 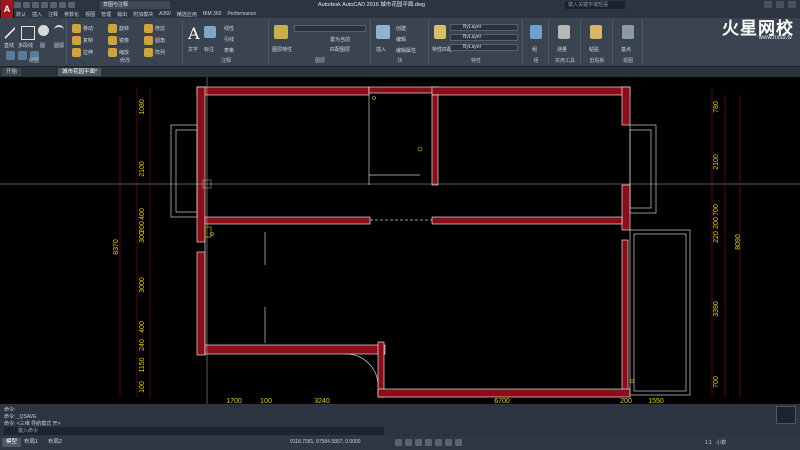 What do you see at coordinates (400, 61) in the screenshot?
I see `block-group-label: 块` at bounding box center [400, 61].